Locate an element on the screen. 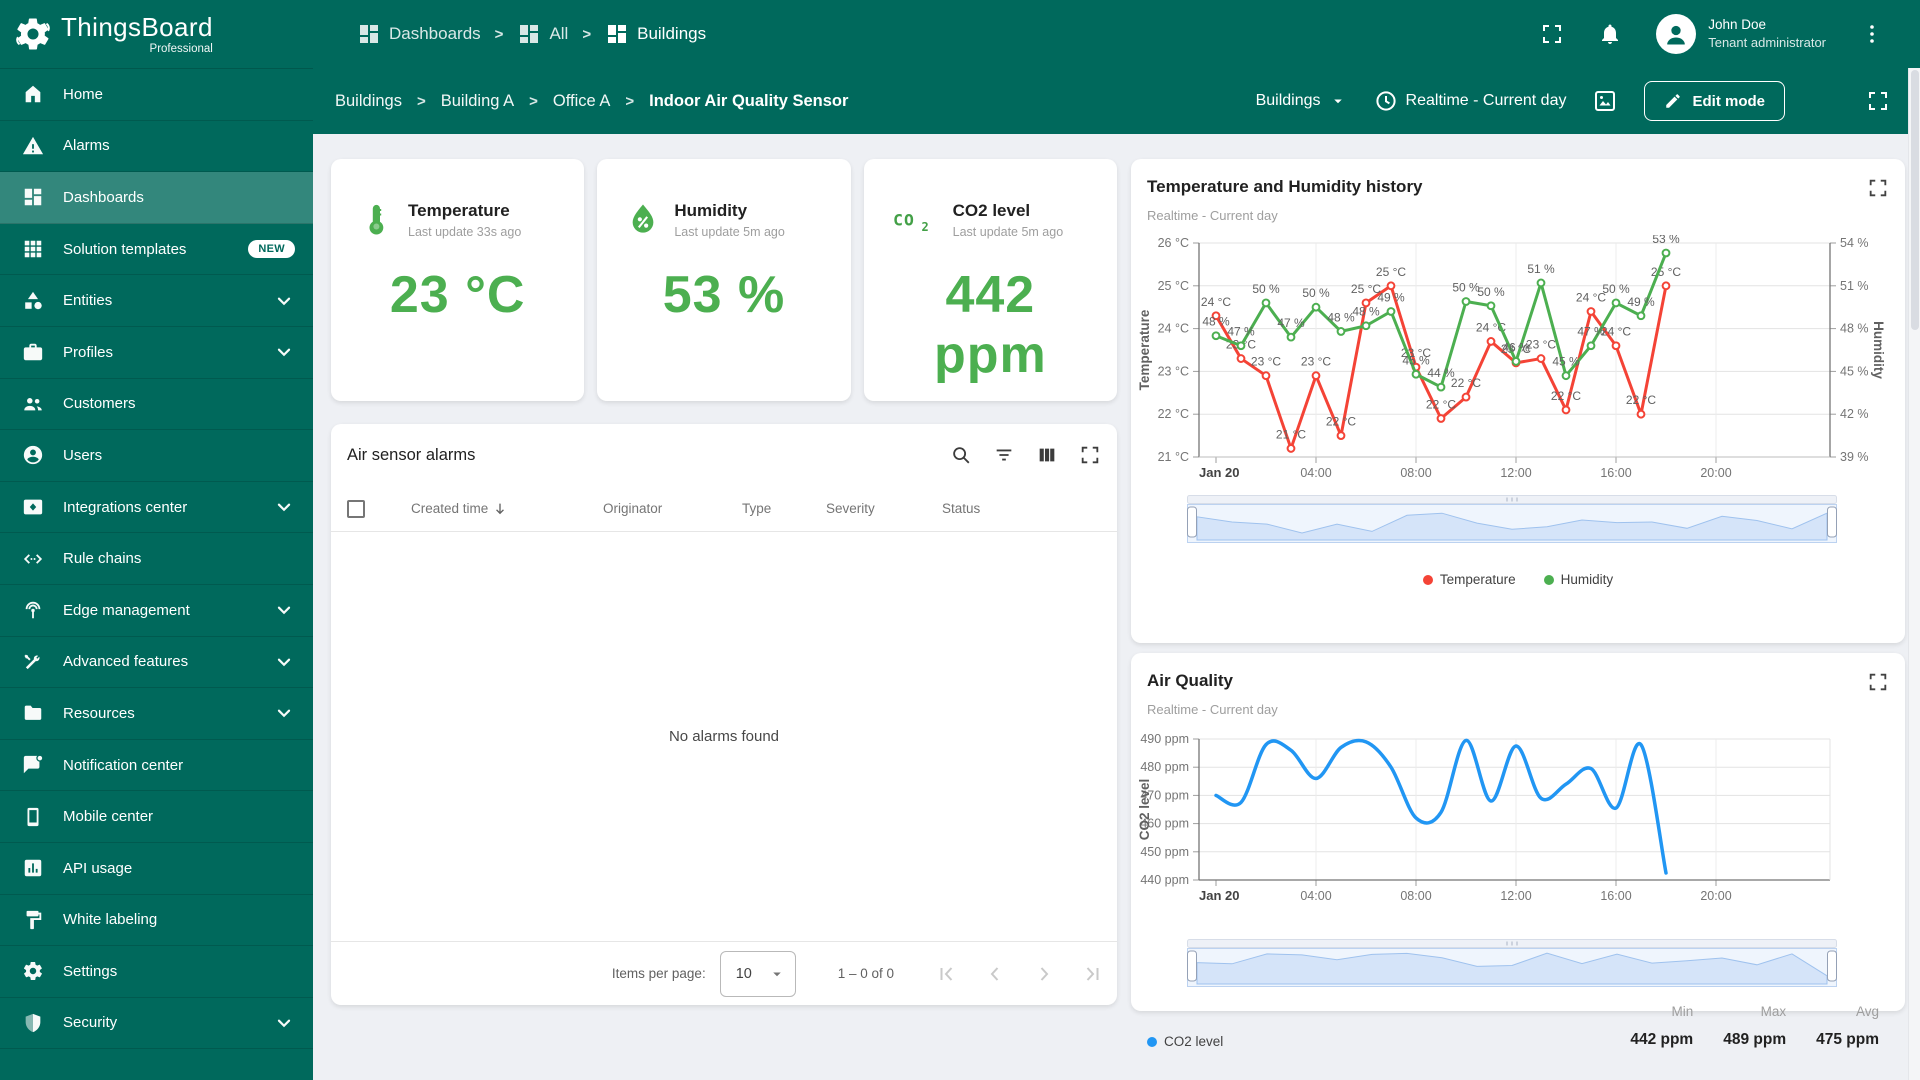 The height and width of the screenshot is (1080, 1920). image-icon is located at coordinates (1605, 101).